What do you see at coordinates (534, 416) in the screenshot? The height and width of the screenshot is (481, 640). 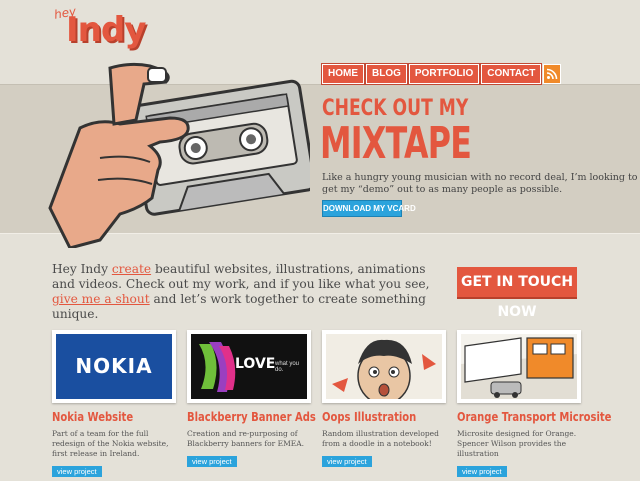 I see `project-title: Orange Transport Microsite` at bounding box center [534, 416].